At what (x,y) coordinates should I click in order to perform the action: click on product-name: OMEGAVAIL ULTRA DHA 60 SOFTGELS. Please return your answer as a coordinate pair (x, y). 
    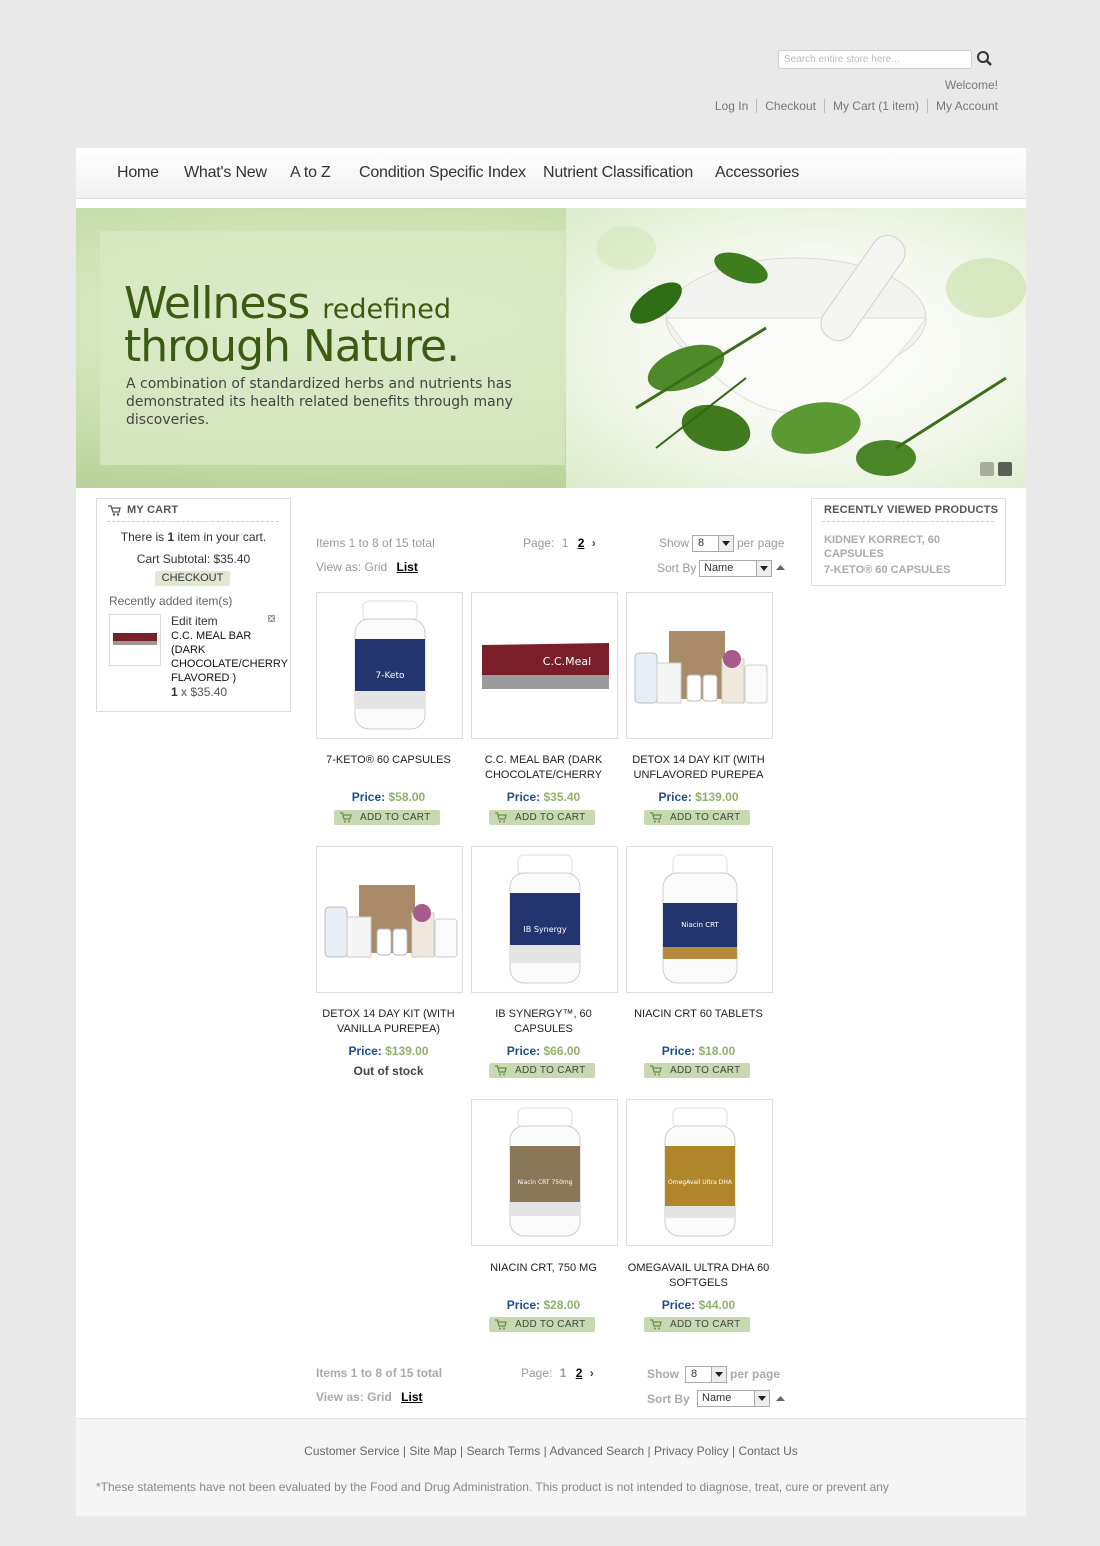
    Looking at the image, I should click on (698, 1276).